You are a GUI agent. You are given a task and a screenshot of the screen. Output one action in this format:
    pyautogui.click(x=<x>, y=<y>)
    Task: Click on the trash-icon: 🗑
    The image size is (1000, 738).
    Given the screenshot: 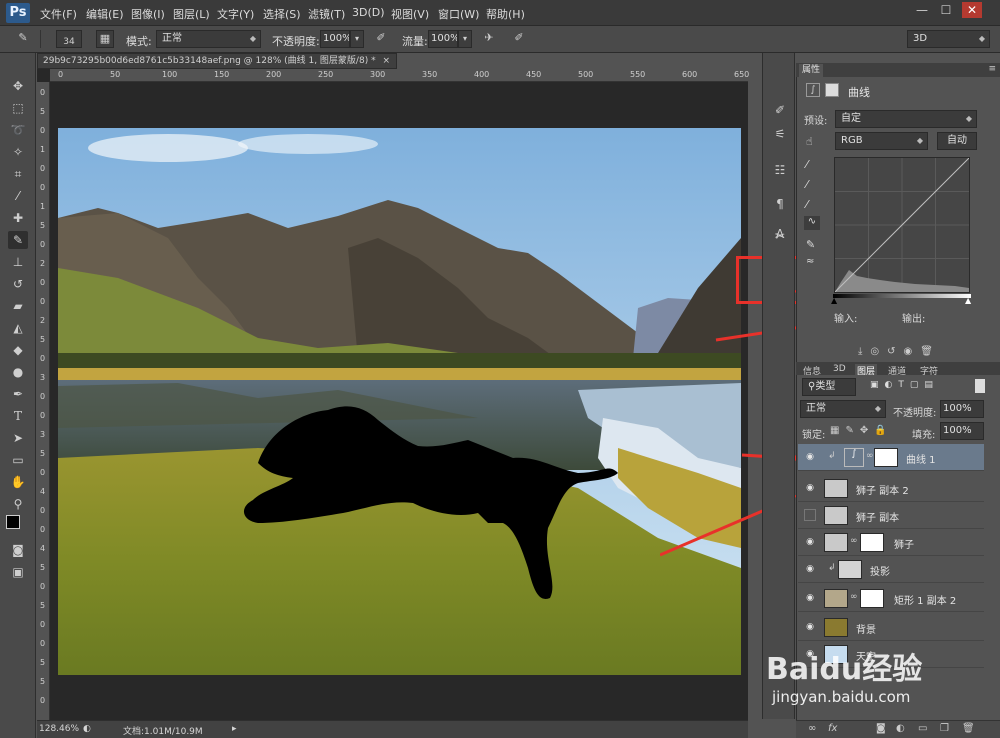 What is the action you would take?
    pyautogui.click(x=968, y=728)
    